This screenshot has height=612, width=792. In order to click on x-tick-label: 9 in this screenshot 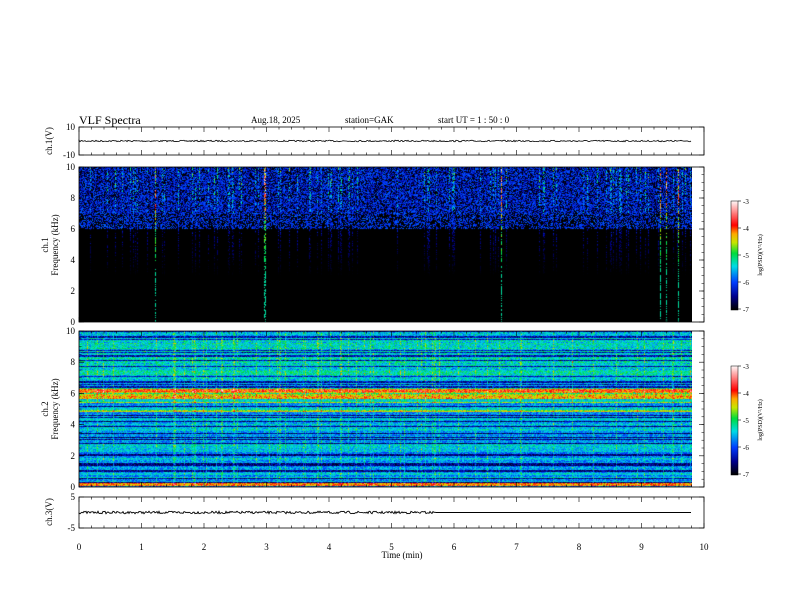, I will do `click(641, 547)`.